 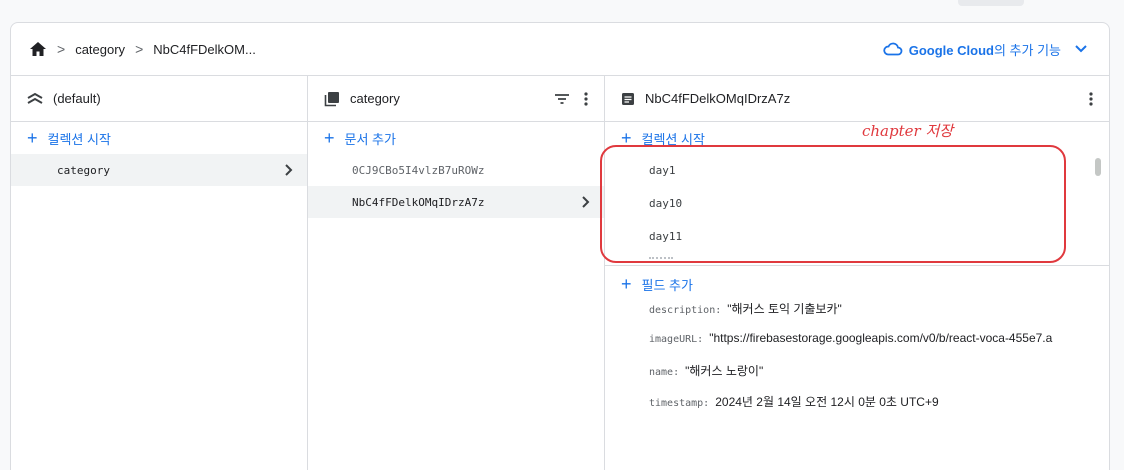 What do you see at coordinates (833, 204) in the screenshot?
I see `annotation-outline` at bounding box center [833, 204].